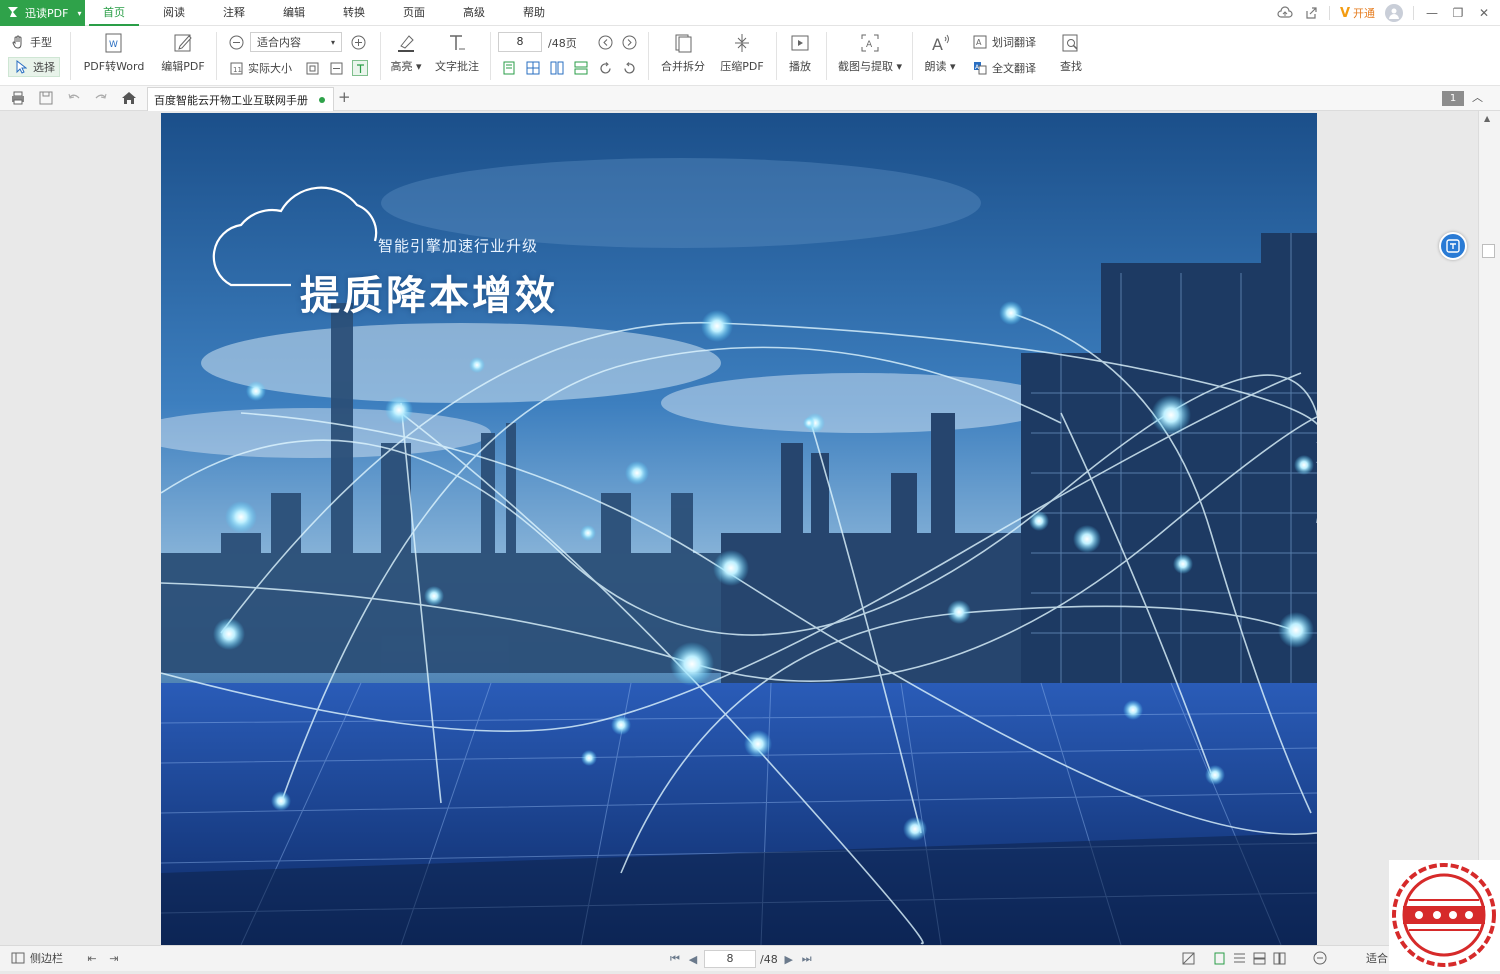  I want to click on undo-icon, so click(74, 98).